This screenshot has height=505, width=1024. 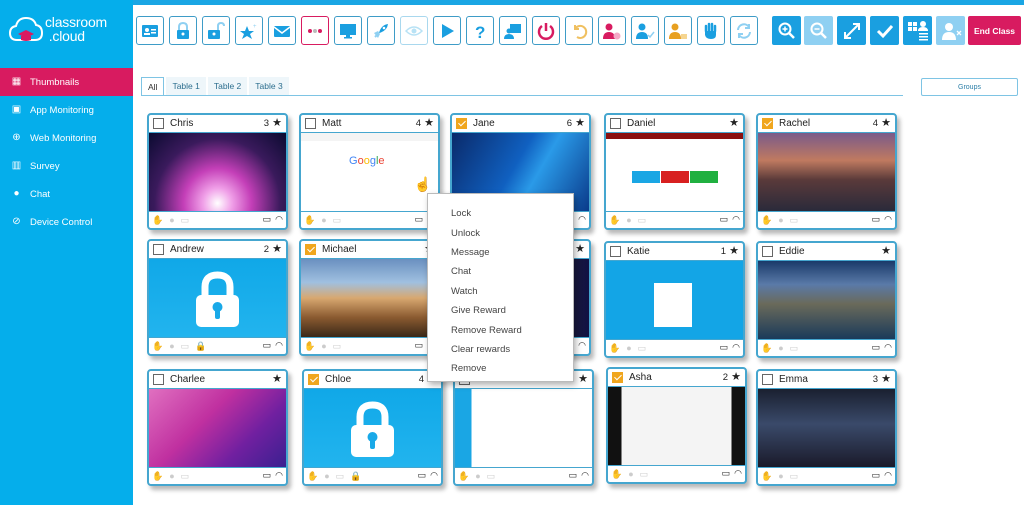 What do you see at coordinates (994, 30) in the screenshot?
I see `end-class-button: End Class` at bounding box center [994, 30].